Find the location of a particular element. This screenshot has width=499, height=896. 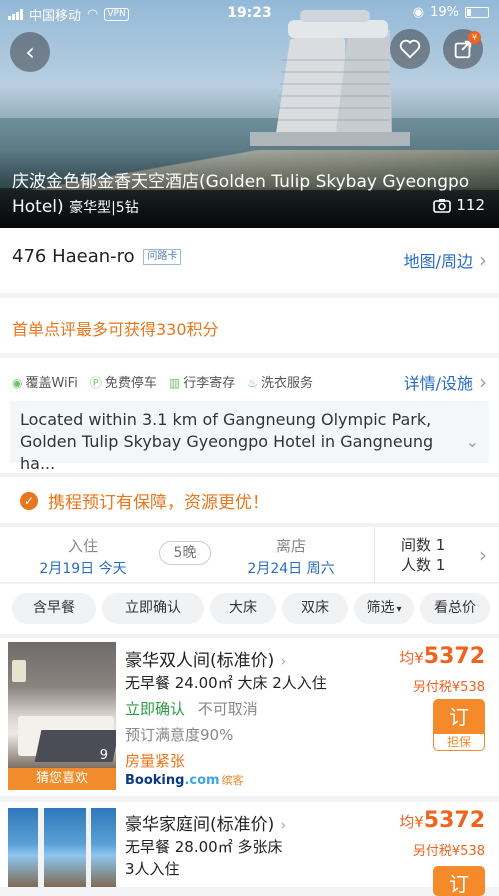

share-button: ¥ is located at coordinates (463, 49).